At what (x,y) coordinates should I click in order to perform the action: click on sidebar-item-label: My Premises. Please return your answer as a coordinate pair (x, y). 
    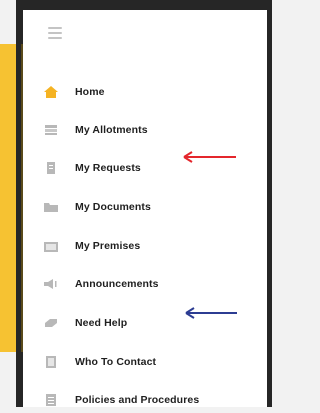
    Looking at the image, I should click on (108, 246).